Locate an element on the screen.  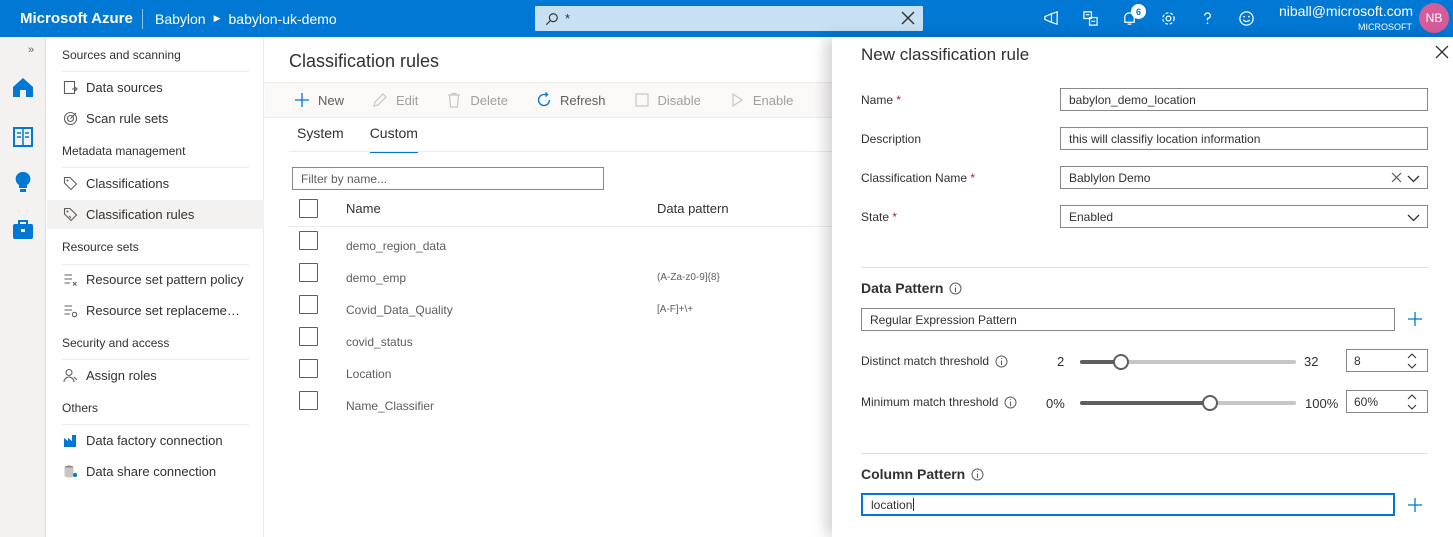
delete-button: Delete is located at coordinates (477, 100).